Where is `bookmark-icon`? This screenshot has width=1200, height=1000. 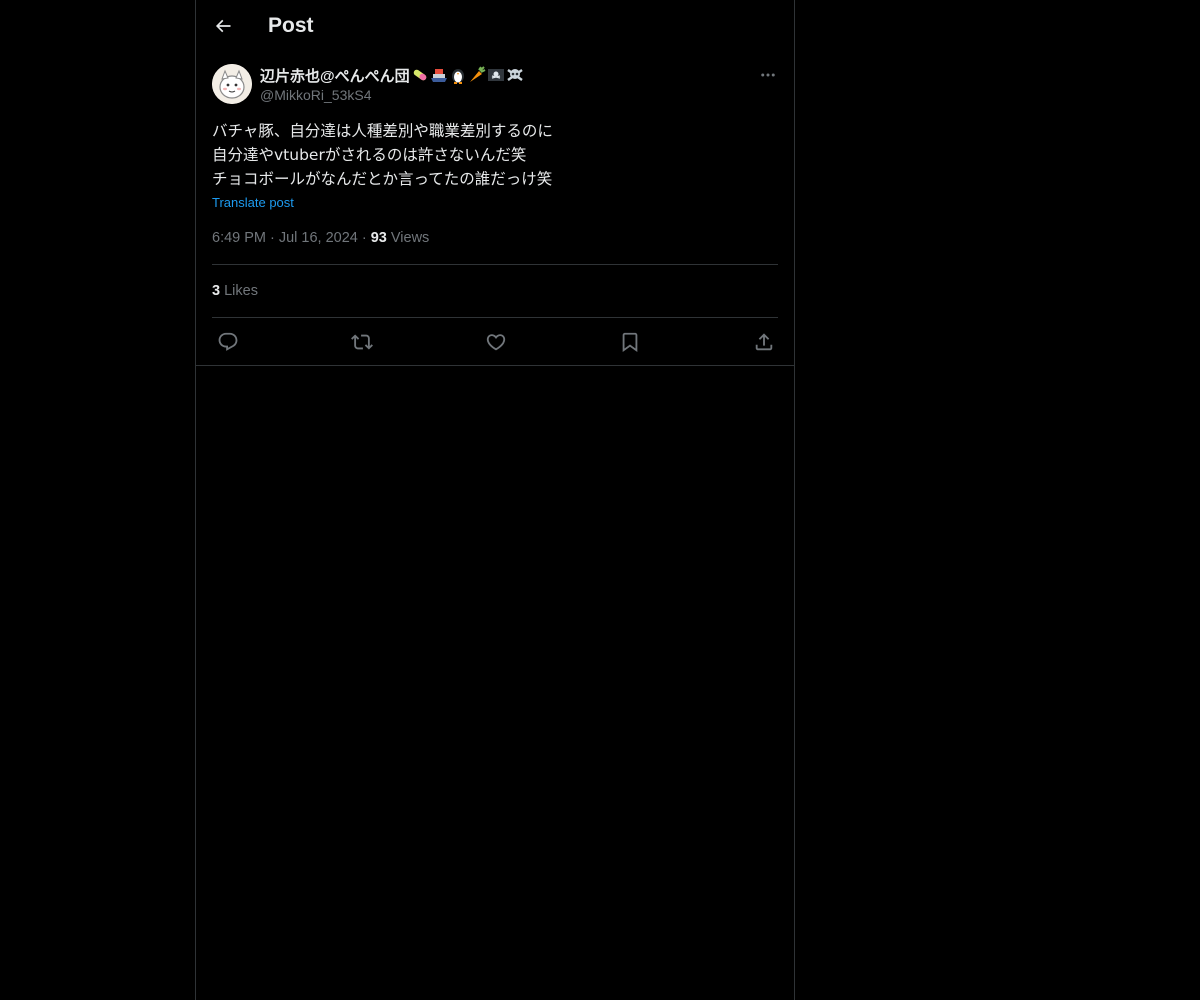
bookmark-icon is located at coordinates (630, 342).